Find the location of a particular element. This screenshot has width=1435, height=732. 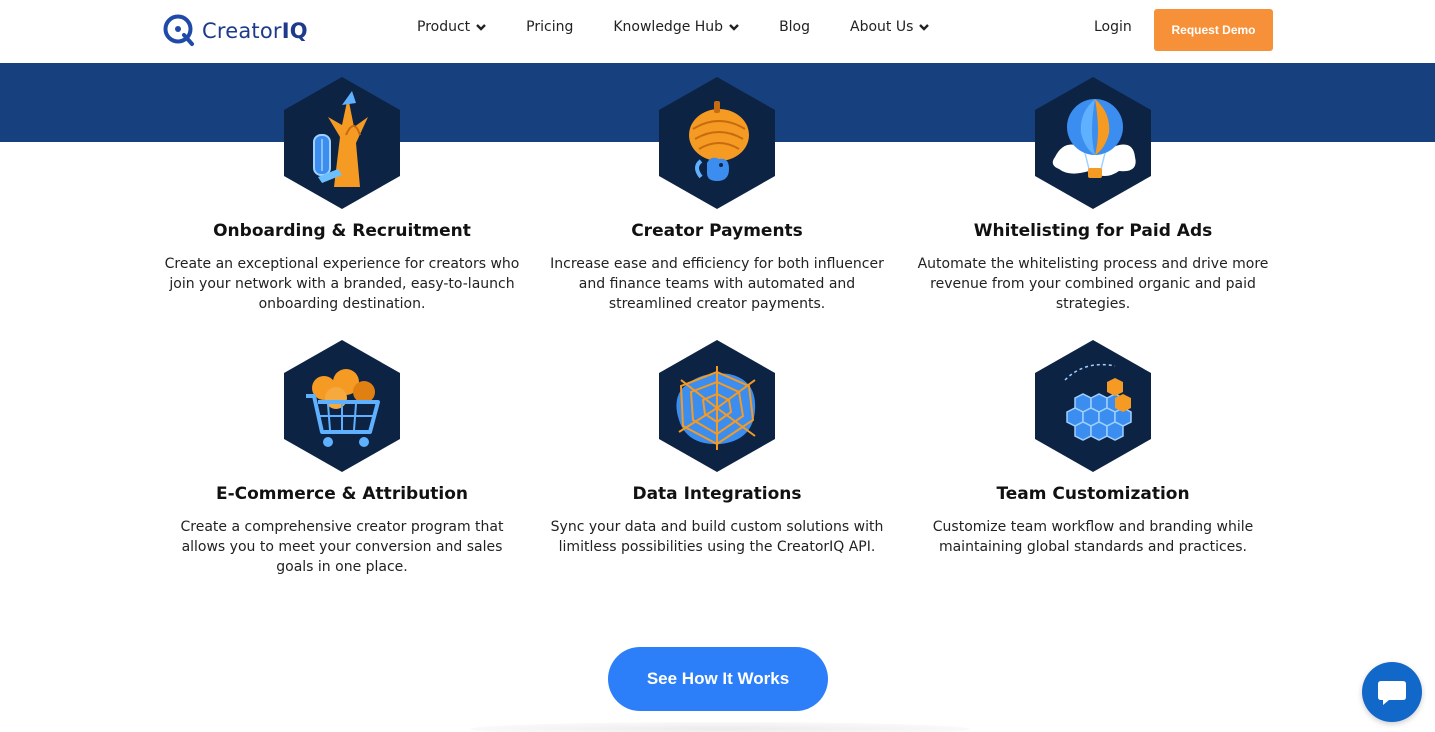

nav-item-label: About Us is located at coordinates (882, 27).